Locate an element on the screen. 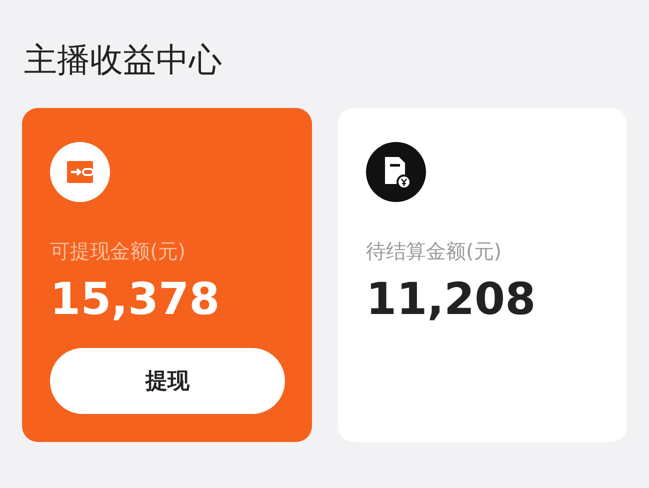 The height and width of the screenshot is (488, 649). document-coin-icon is located at coordinates (396, 172).